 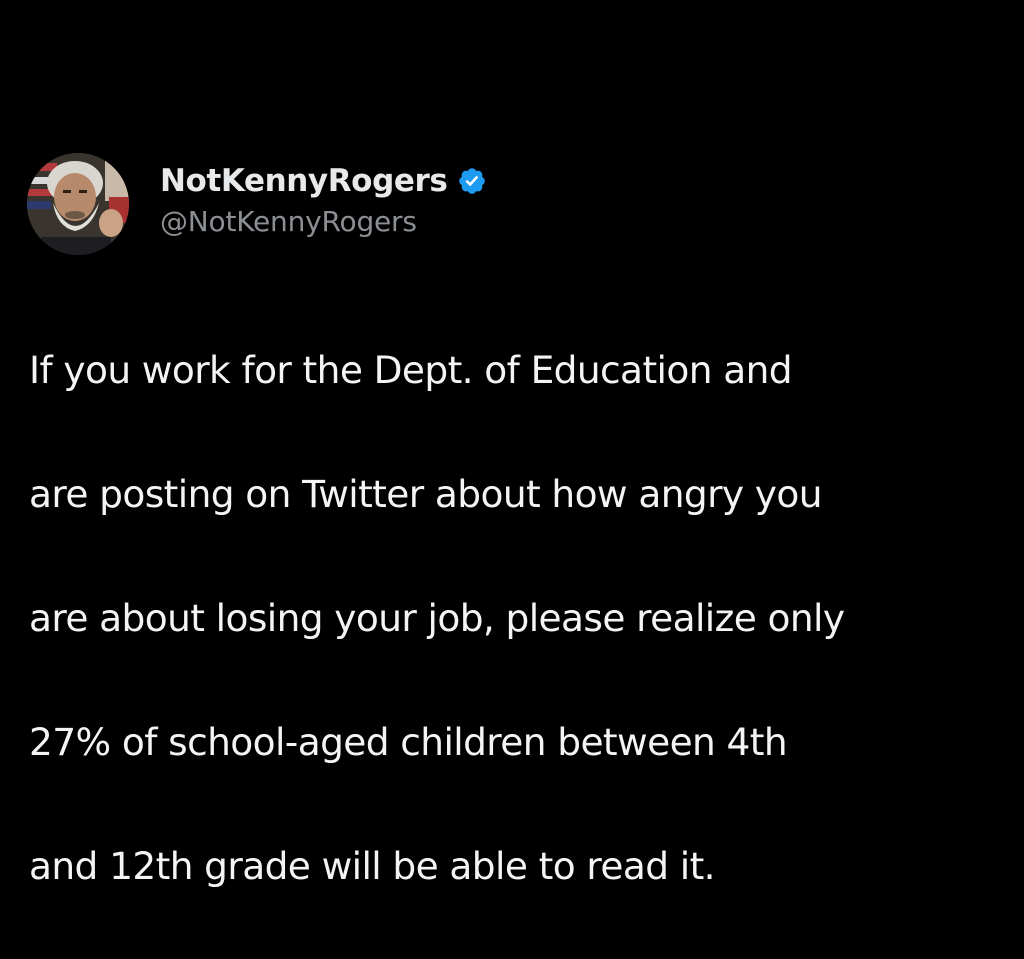 I want to click on tweet-header: NotKennyRogers @NotKennyRogers, so click(x=517, y=204).